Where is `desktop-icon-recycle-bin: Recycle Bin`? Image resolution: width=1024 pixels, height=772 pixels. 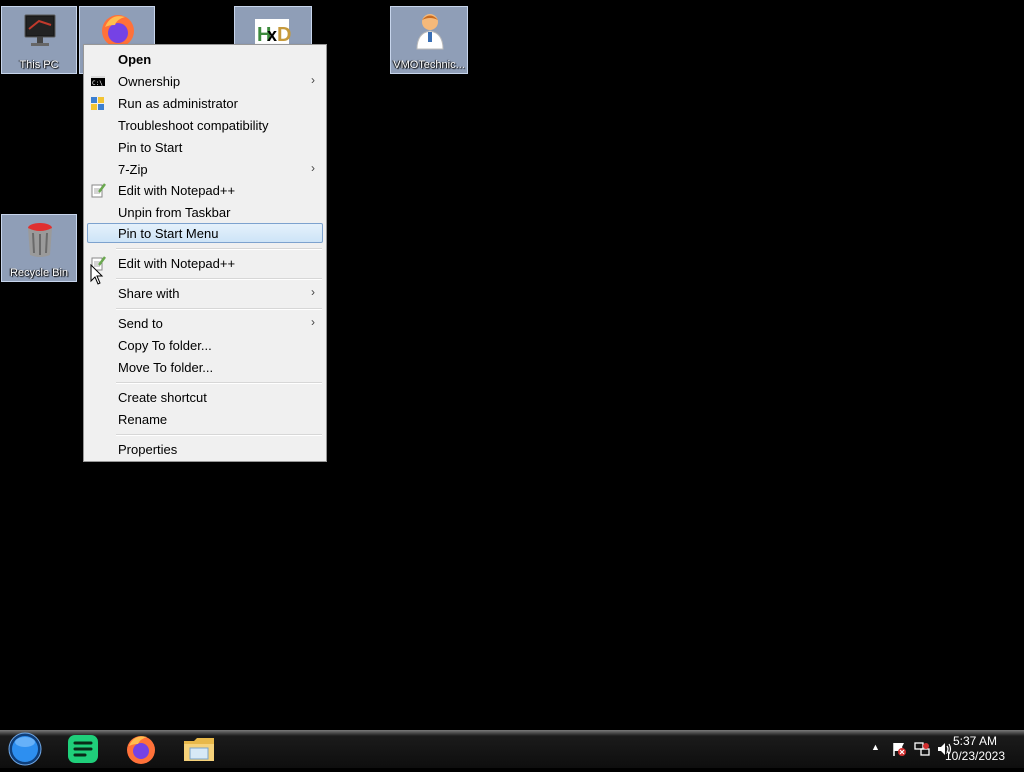 desktop-icon-recycle-bin: Recycle Bin is located at coordinates (39, 248).